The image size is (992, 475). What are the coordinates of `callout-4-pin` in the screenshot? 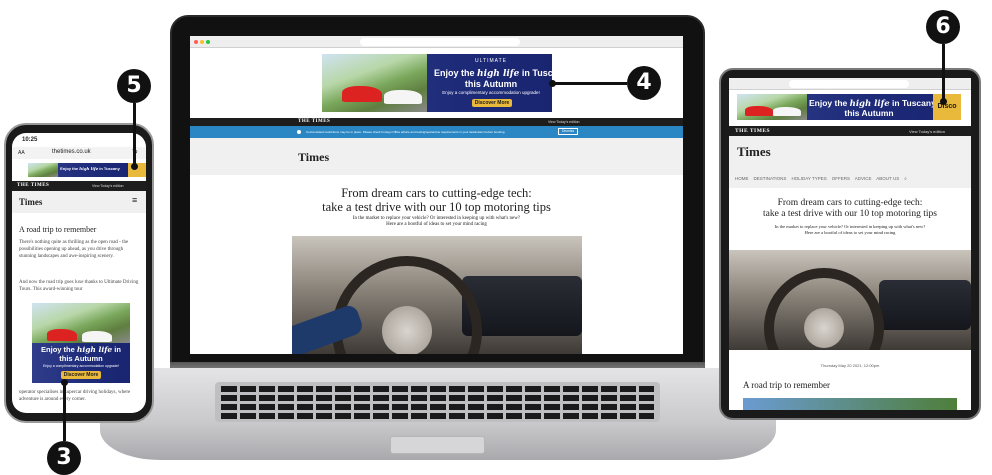 It's located at (552, 83).